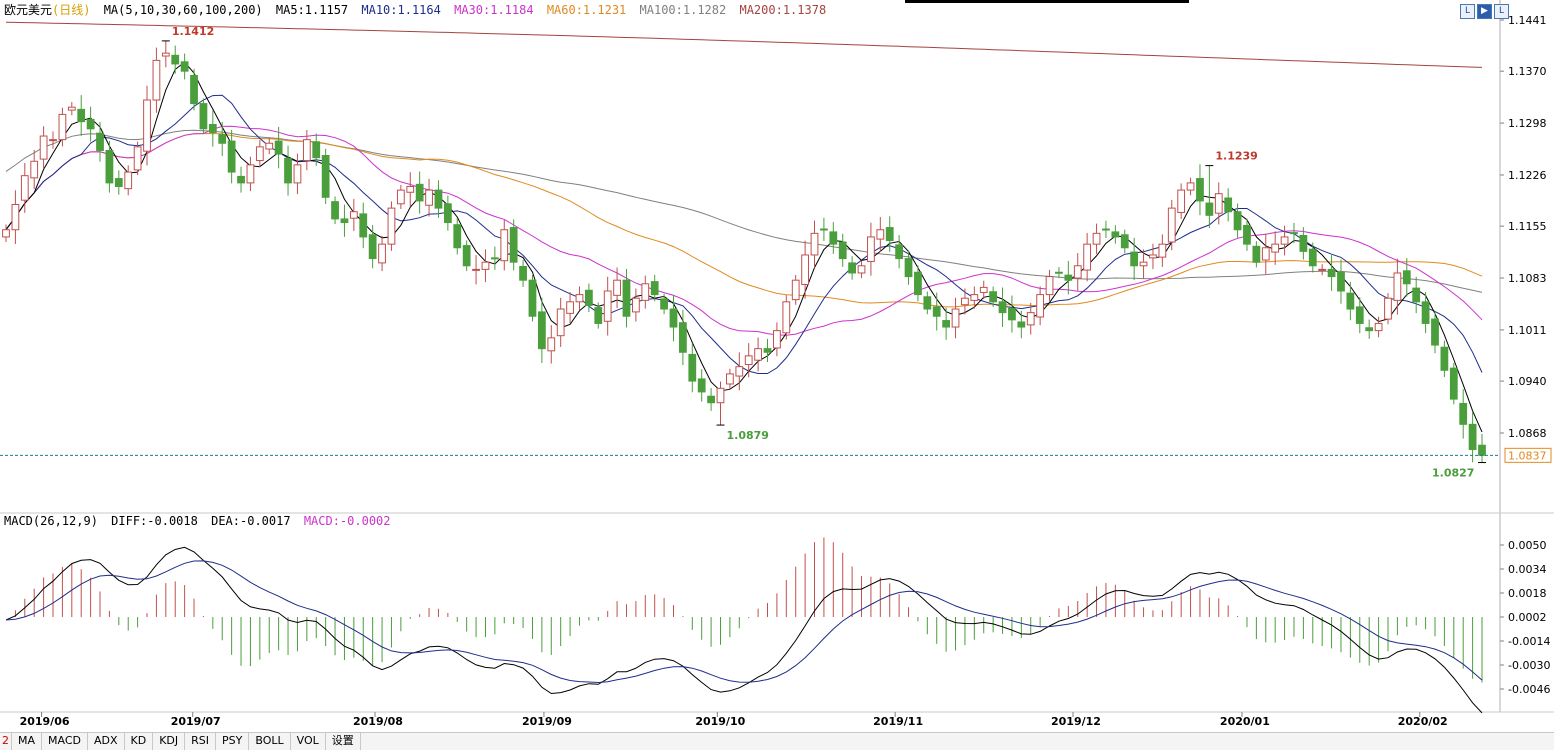 This screenshot has width=1554, height=752. I want to click on tab-kdj: KDJ, so click(169, 741).